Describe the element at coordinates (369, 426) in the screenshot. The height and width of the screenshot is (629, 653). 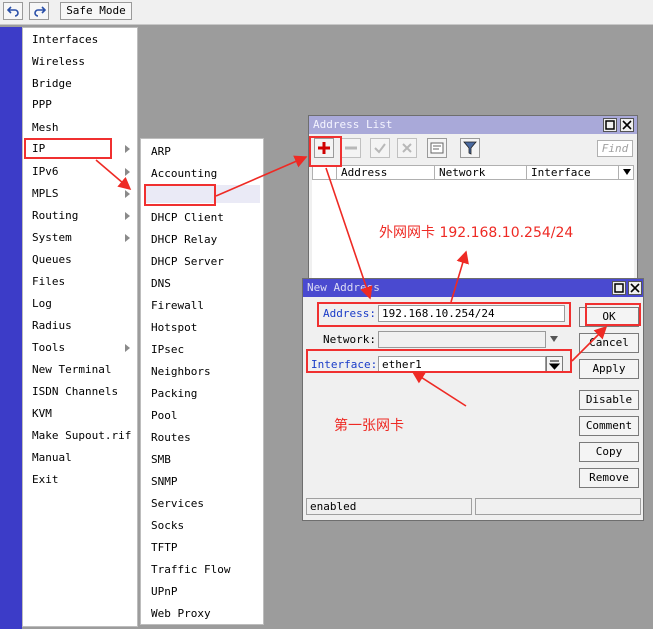
I see `first-nic-annotation: 第一张网卡` at that location.